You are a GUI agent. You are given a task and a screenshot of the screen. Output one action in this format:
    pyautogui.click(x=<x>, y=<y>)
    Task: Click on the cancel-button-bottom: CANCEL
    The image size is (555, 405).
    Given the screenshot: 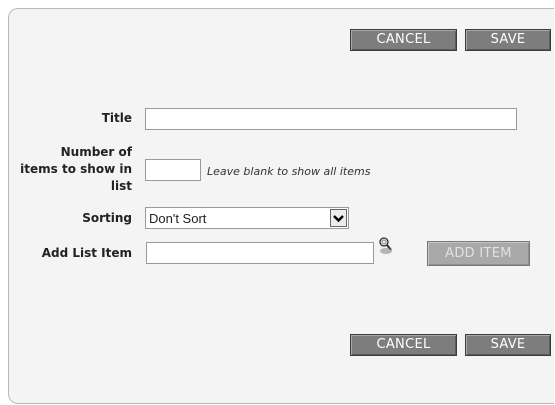 What is the action you would take?
    pyautogui.click(x=403, y=345)
    